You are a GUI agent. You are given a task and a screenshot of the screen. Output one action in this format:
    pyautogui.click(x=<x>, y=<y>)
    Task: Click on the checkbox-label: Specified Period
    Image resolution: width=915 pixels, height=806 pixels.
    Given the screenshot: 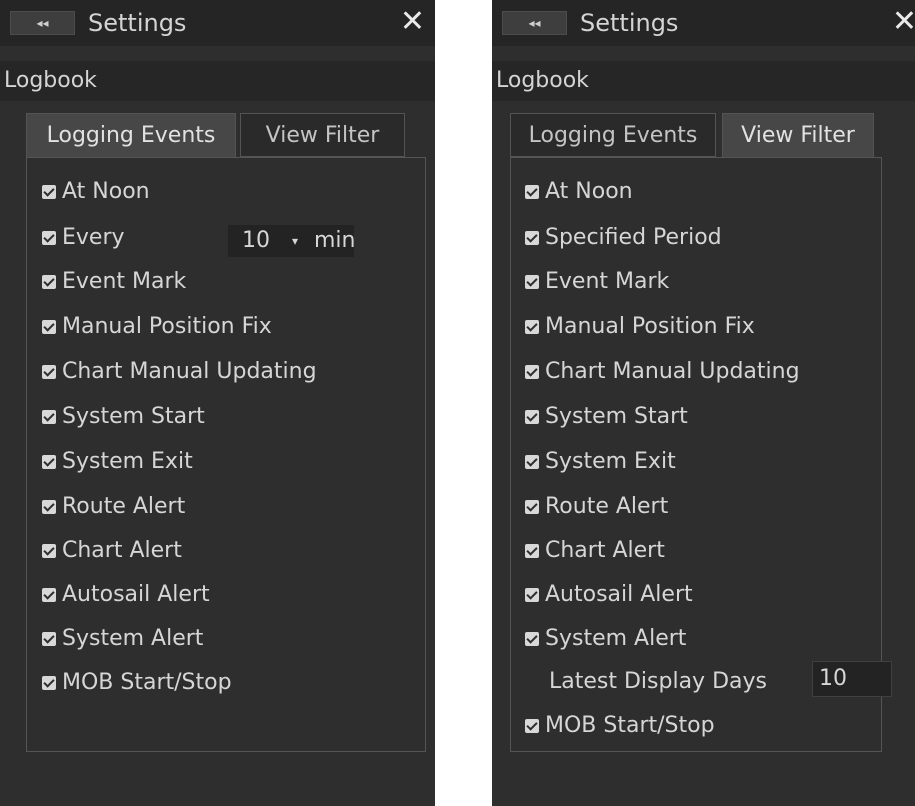 What is the action you would take?
    pyautogui.click(x=633, y=237)
    